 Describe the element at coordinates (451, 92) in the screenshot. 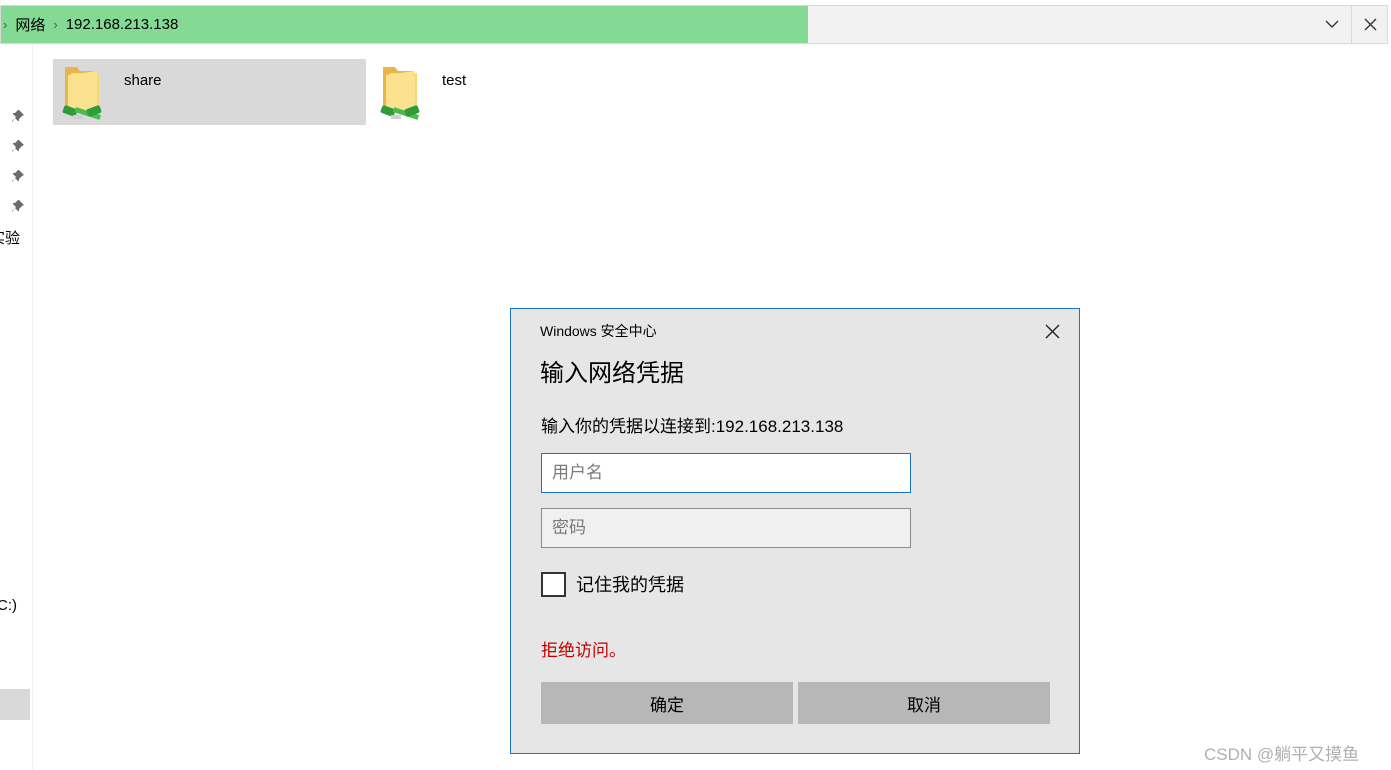

I see `folder-item-test: test` at that location.